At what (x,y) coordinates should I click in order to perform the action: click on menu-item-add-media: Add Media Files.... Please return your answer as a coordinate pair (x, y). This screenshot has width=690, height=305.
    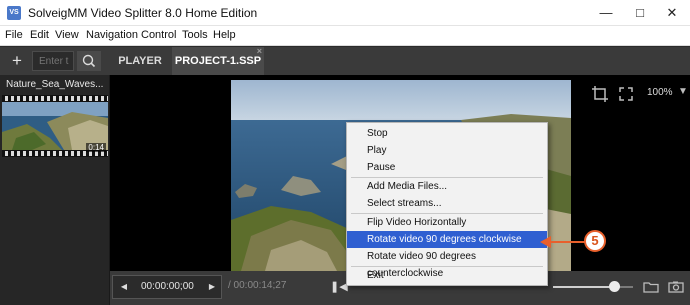
    Looking at the image, I should click on (447, 186).